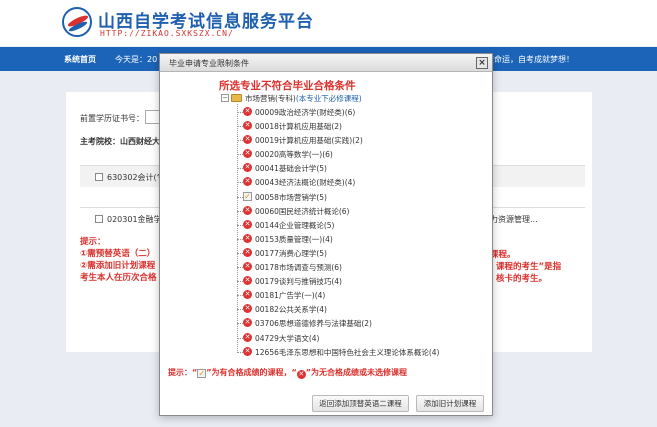 The height and width of the screenshot is (427, 657). I want to click on page-tip-right: 课程的考生”是指, so click(529, 267).